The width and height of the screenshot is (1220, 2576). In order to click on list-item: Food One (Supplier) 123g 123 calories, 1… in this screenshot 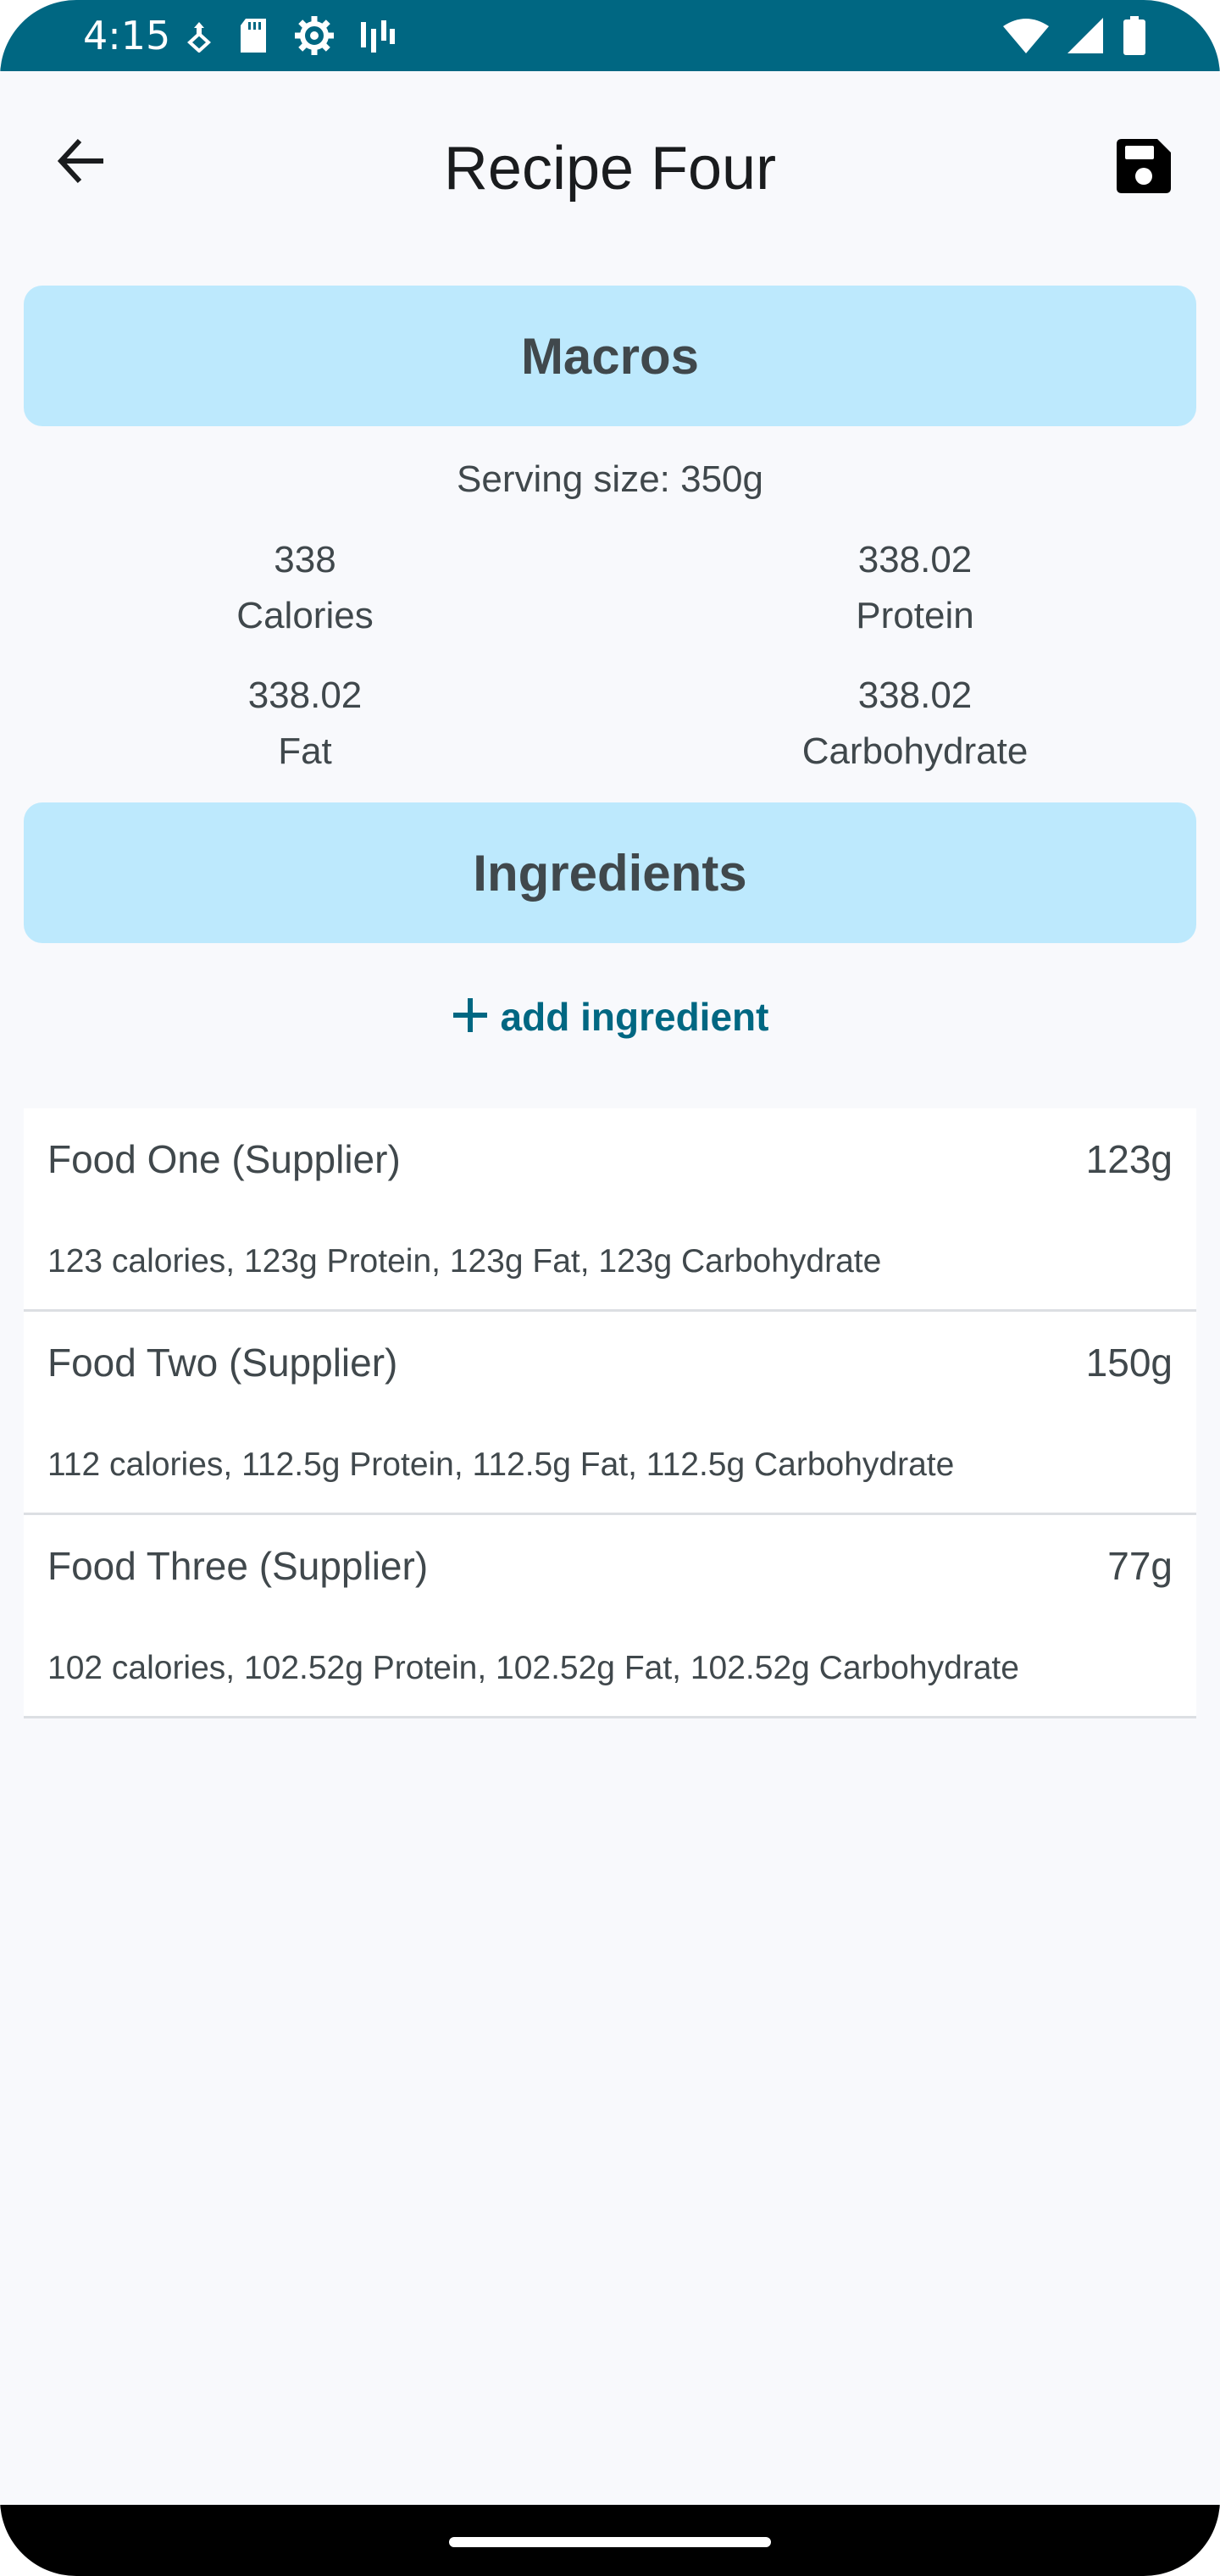, I will do `click(610, 1210)`.